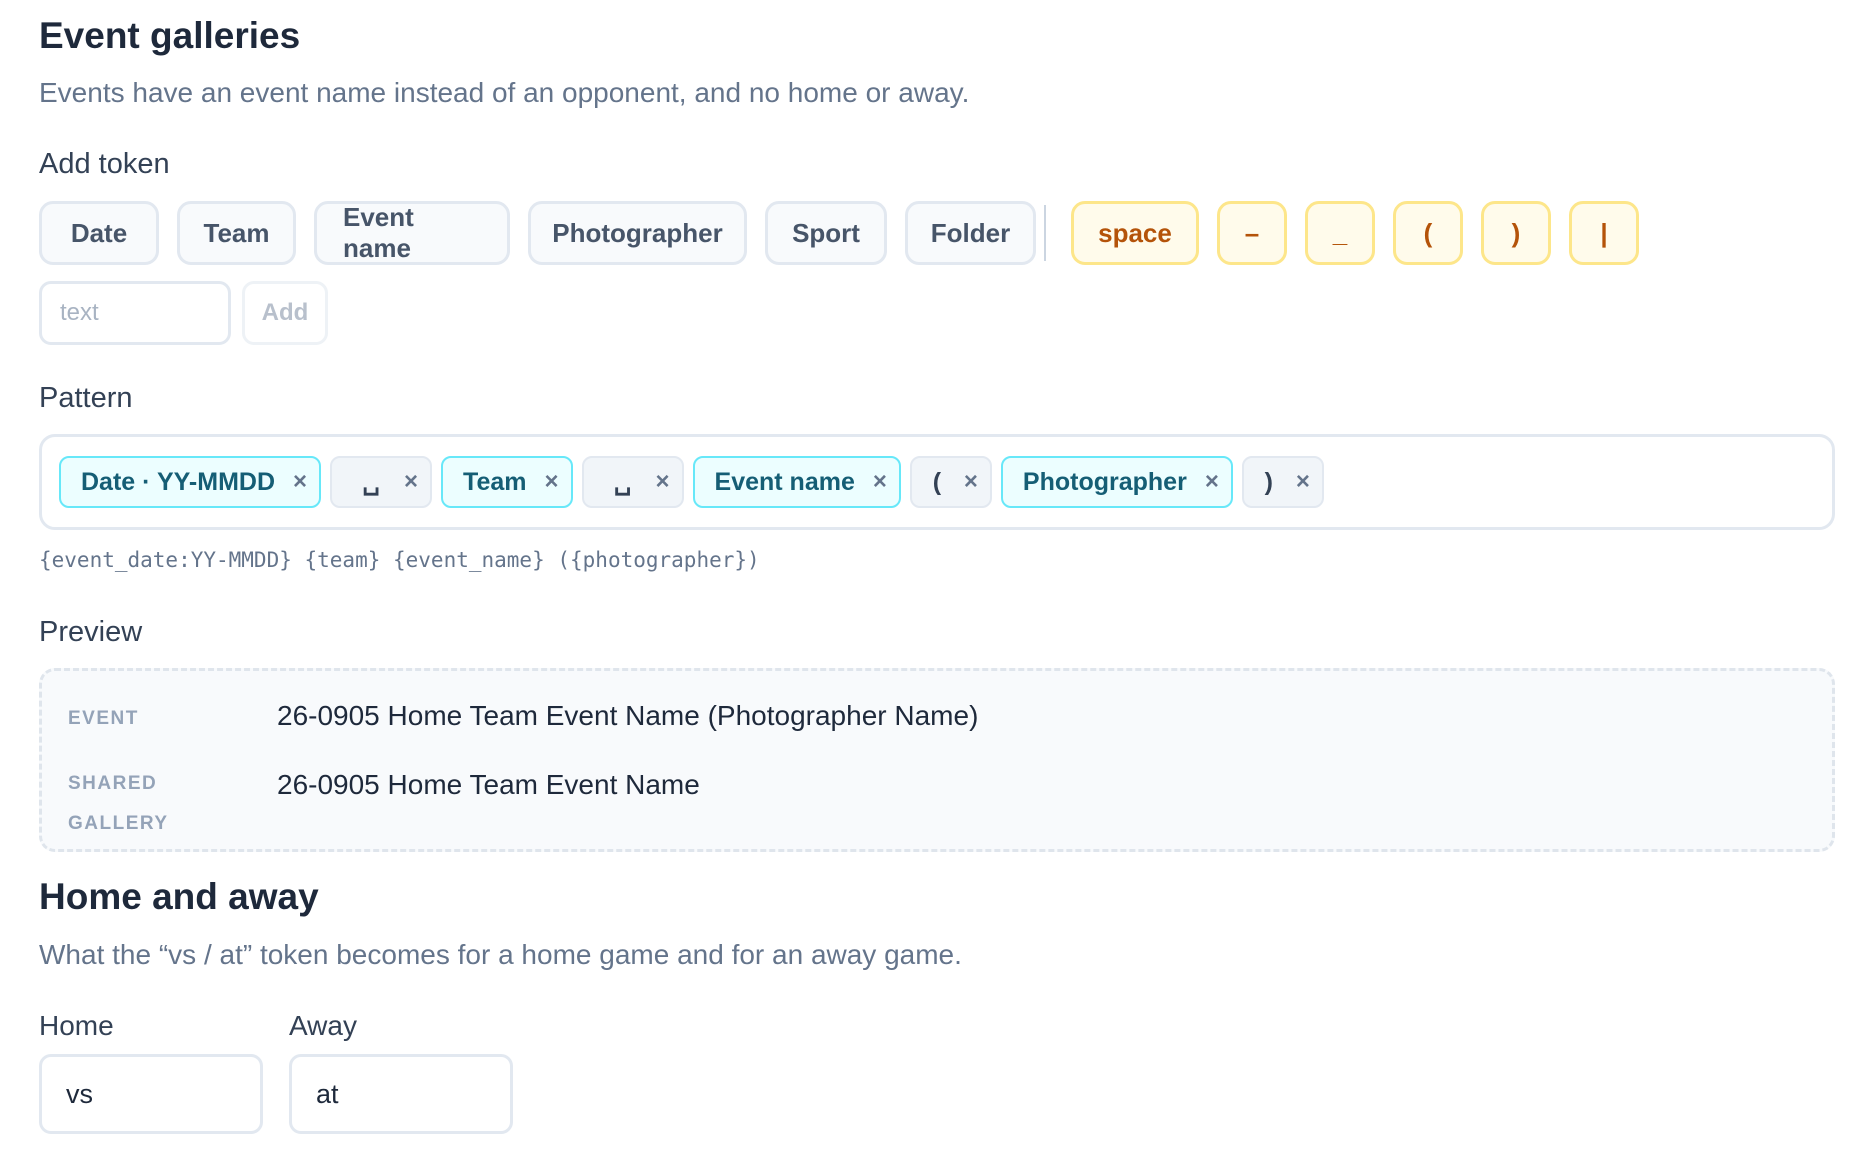 This screenshot has width=1852, height=1152. Describe the element at coordinates (151, 1094) in the screenshot. I see `home-input` at that location.